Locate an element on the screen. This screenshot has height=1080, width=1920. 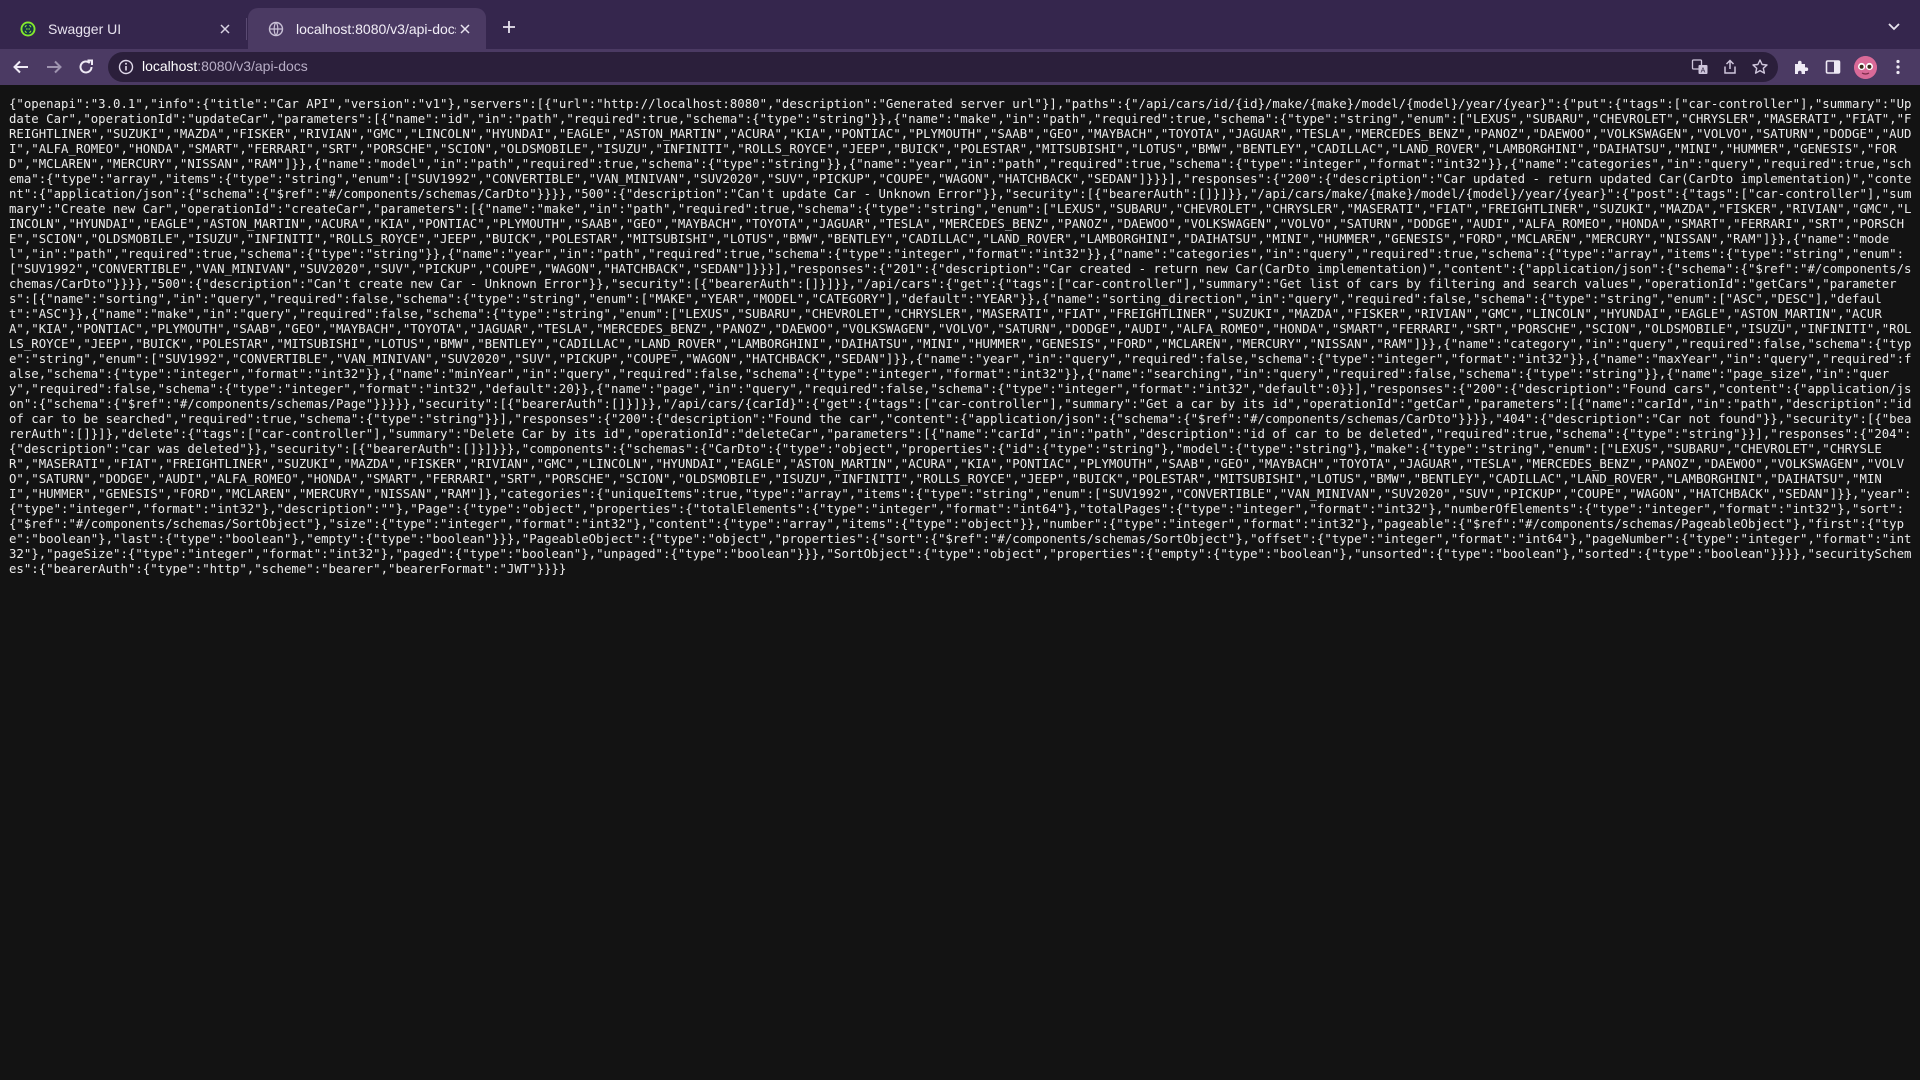
reload-icon is located at coordinates (86, 67).